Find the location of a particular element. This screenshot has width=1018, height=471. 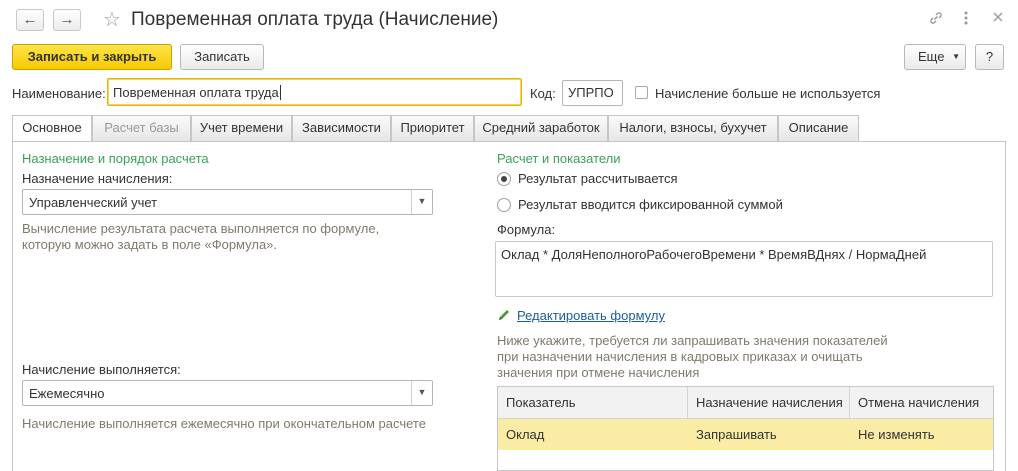

radio-selected-dot is located at coordinates (504, 179).